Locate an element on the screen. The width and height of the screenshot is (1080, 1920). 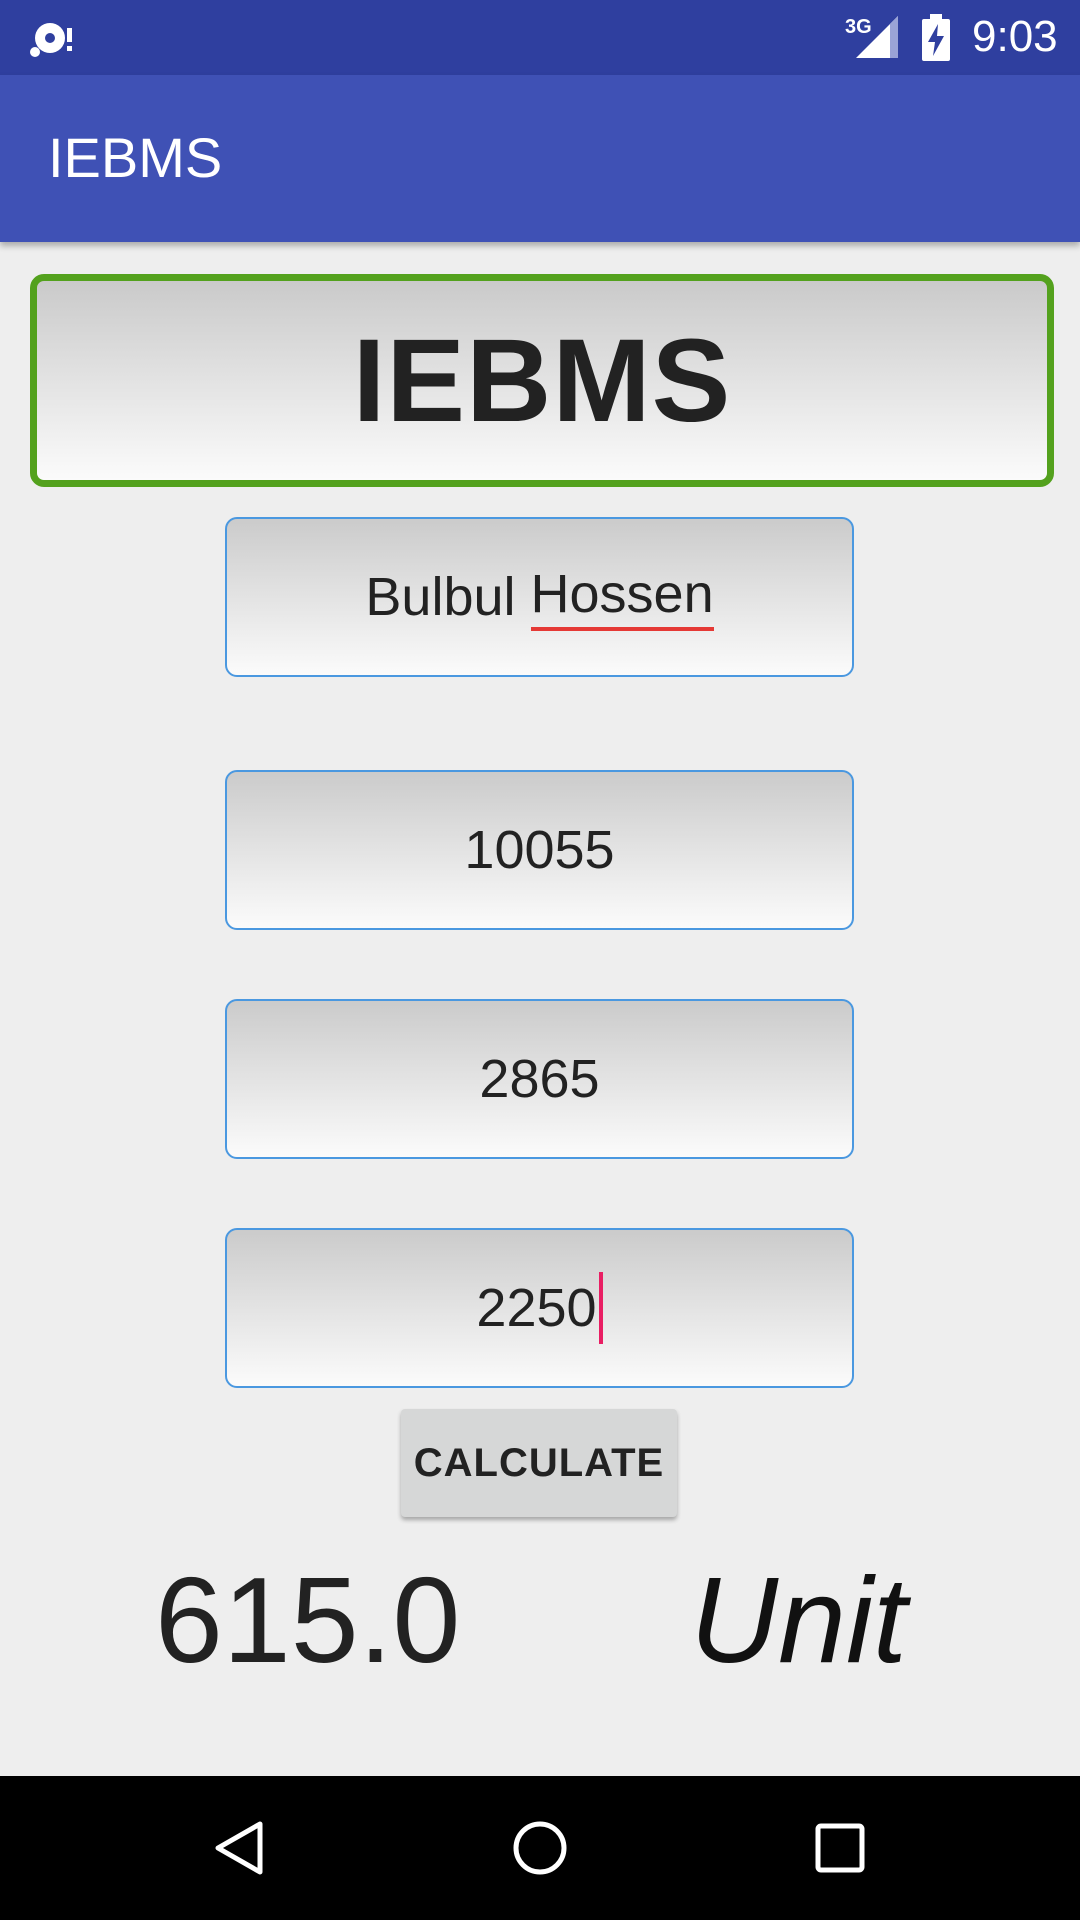
recents-button is located at coordinates (840, 1848).